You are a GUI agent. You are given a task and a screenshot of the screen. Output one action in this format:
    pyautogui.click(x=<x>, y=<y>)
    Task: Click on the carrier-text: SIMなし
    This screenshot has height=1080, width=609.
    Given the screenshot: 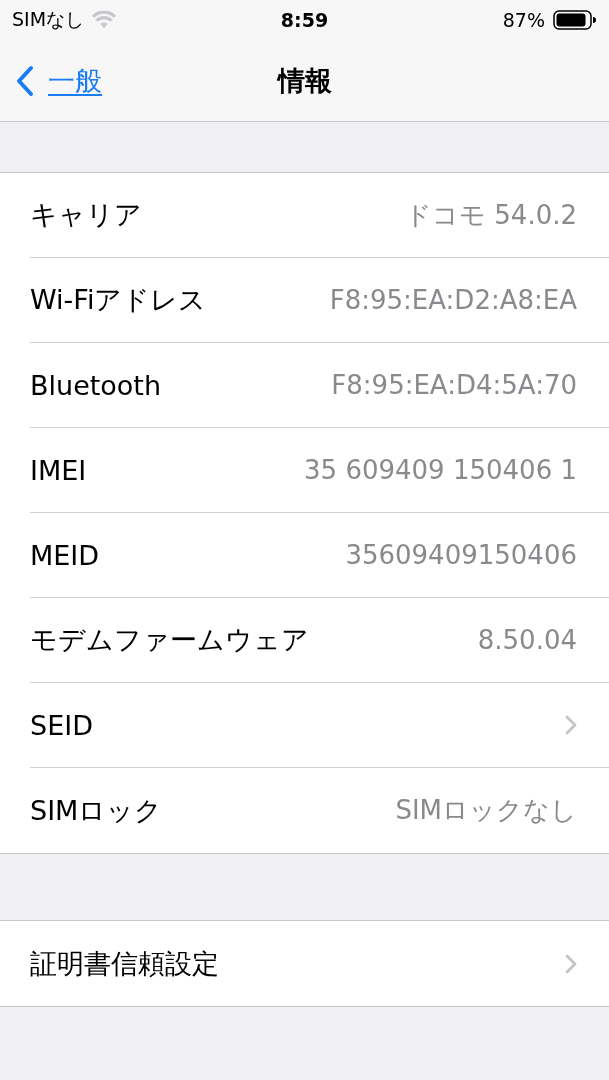 What is the action you would take?
    pyautogui.click(x=48, y=19)
    